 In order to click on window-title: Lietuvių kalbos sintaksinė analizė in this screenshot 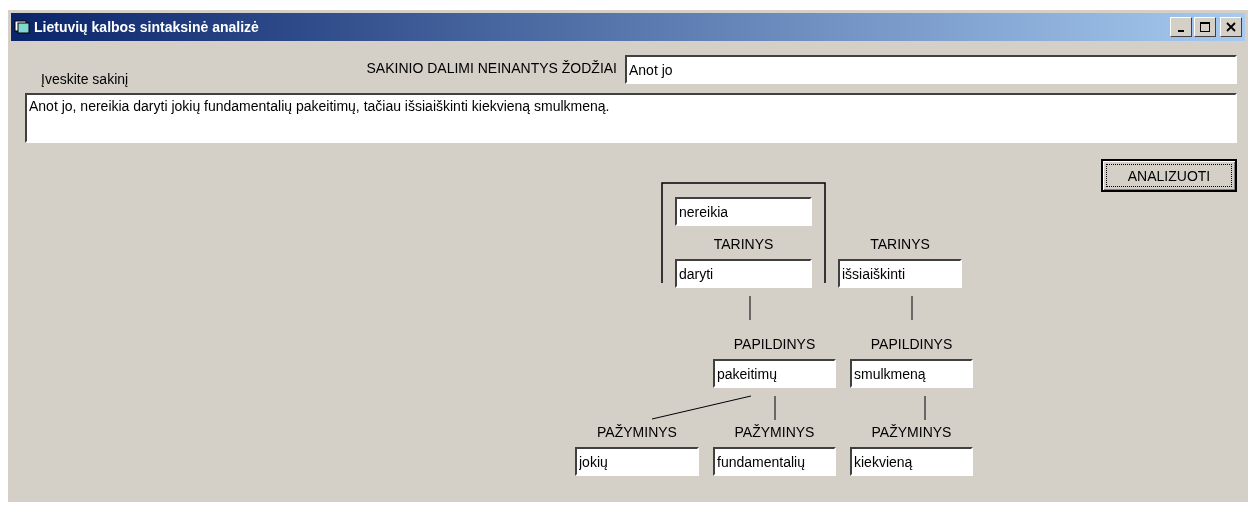, I will do `click(147, 27)`.